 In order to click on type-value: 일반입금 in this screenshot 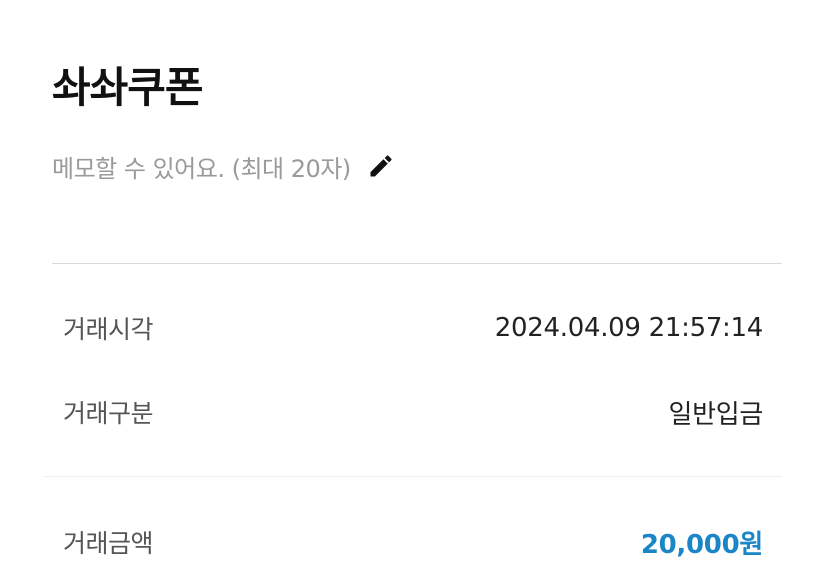, I will do `click(716, 414)`.